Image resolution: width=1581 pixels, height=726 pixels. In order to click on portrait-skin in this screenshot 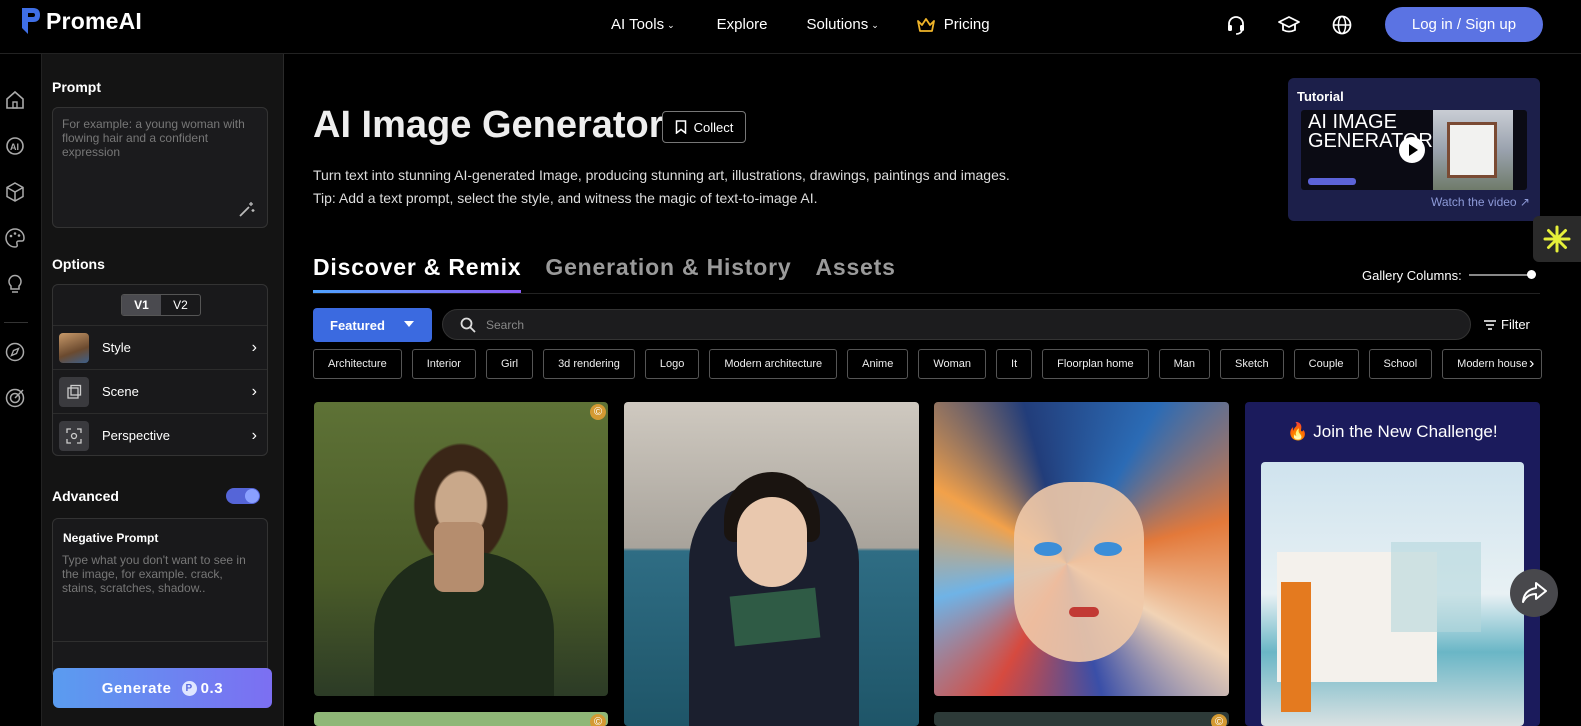, I will do `click(459, 557)`.